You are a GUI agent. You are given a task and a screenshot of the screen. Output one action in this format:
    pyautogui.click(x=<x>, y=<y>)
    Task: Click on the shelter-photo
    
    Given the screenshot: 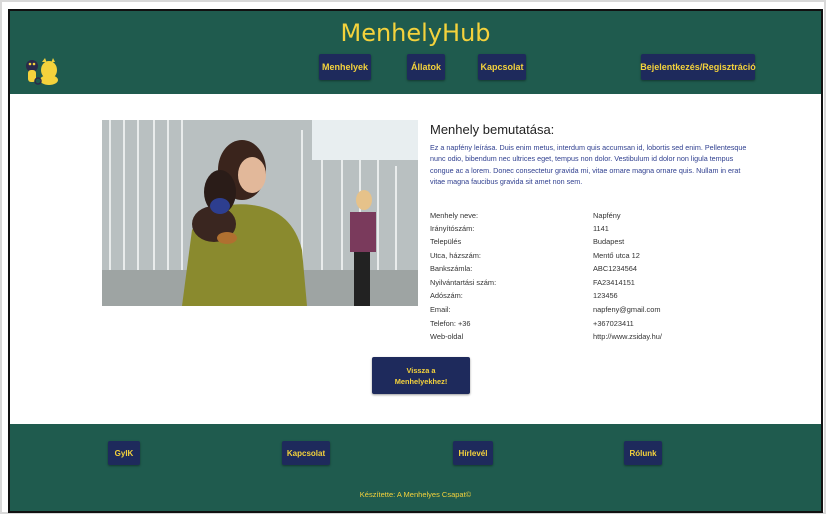 What is the action you would take?
    pyautogui.click(x=260, y=213)
    